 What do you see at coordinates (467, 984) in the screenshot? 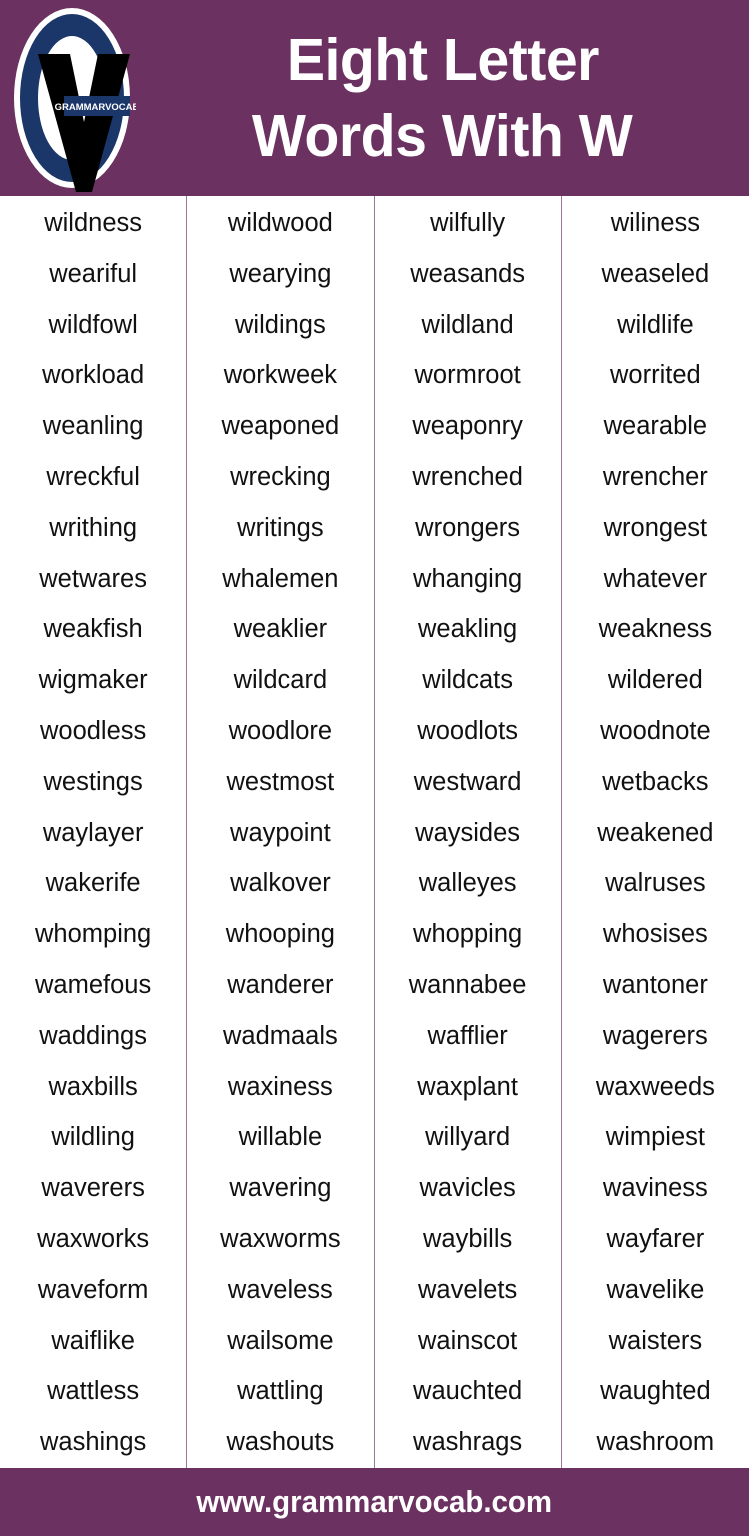
I see `word-item: wannabee` at bounding box center [467, 984].